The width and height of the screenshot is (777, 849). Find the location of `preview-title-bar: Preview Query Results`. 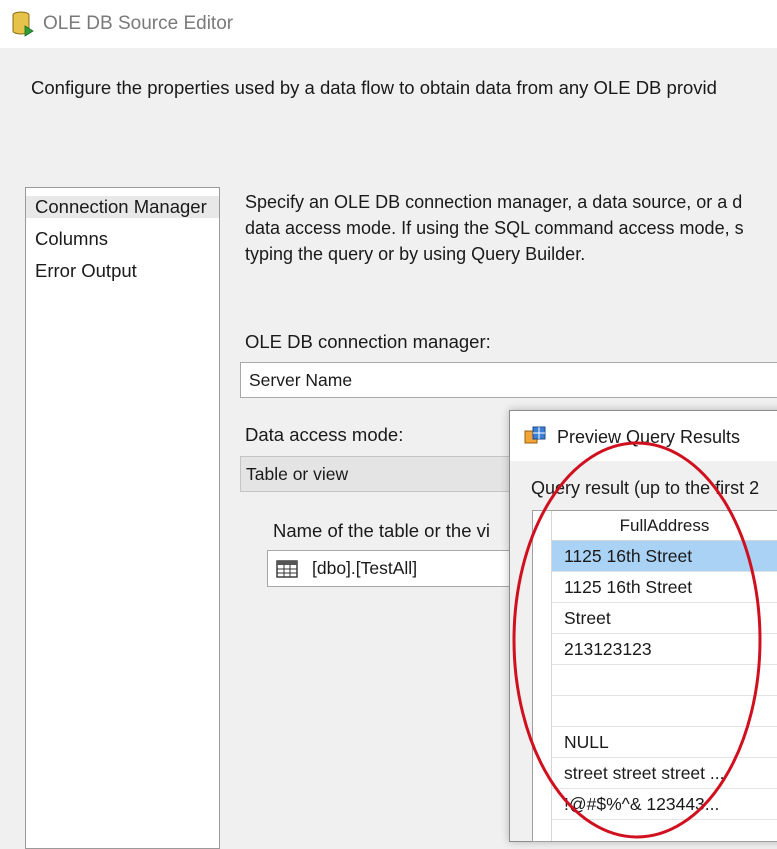

preview-title-bar: Preview Query Results is located at coordinates (643, 436).